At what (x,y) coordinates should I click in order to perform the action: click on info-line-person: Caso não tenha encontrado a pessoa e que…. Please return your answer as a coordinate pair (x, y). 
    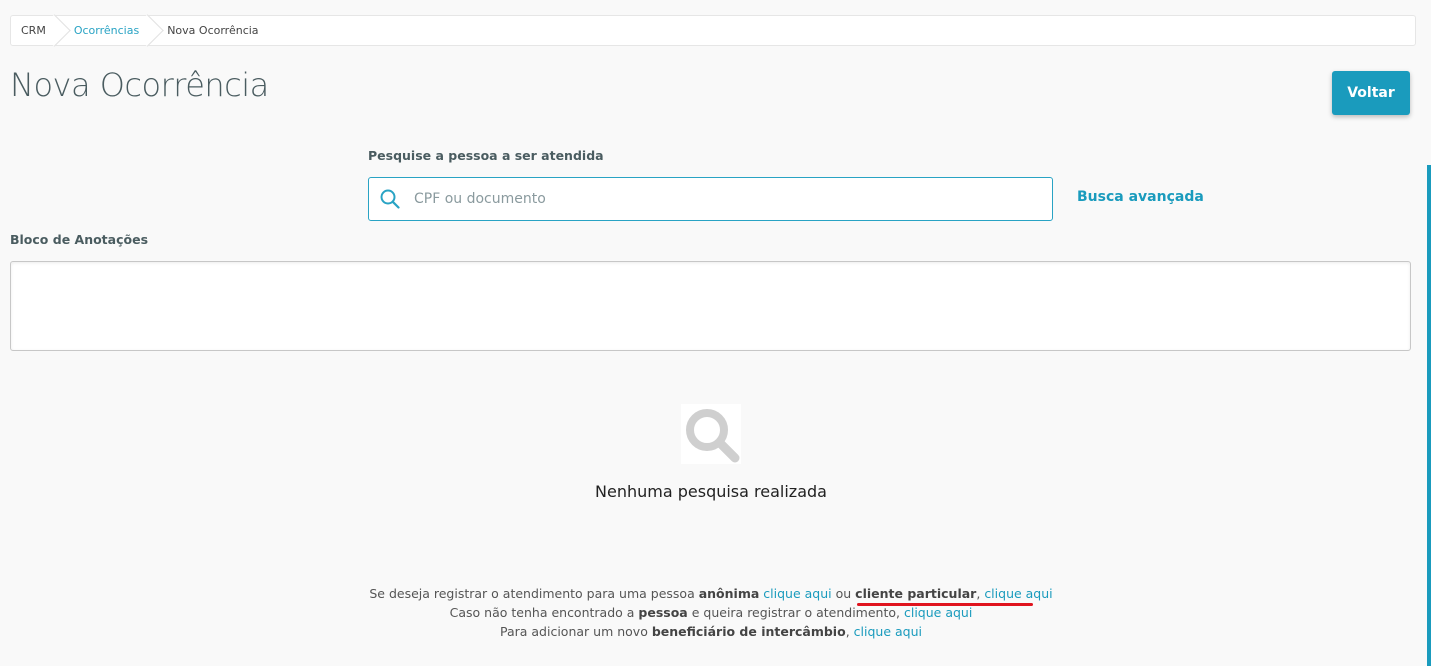
    Looking at the image, I should click on (711, 612).